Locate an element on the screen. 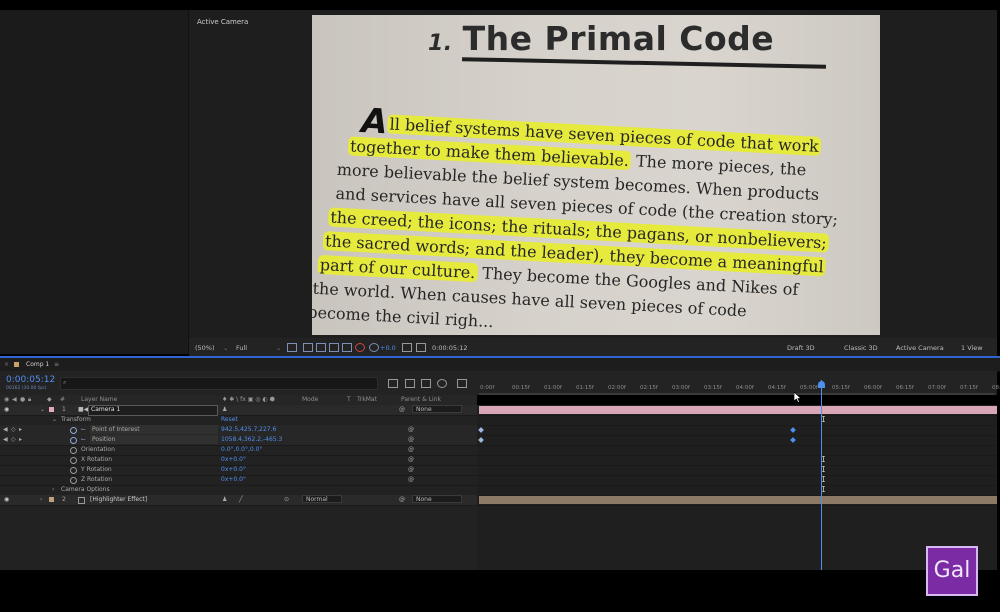 This screenshot has width=1000, height=612. exposure-icon is located at coordinates (374, 347).